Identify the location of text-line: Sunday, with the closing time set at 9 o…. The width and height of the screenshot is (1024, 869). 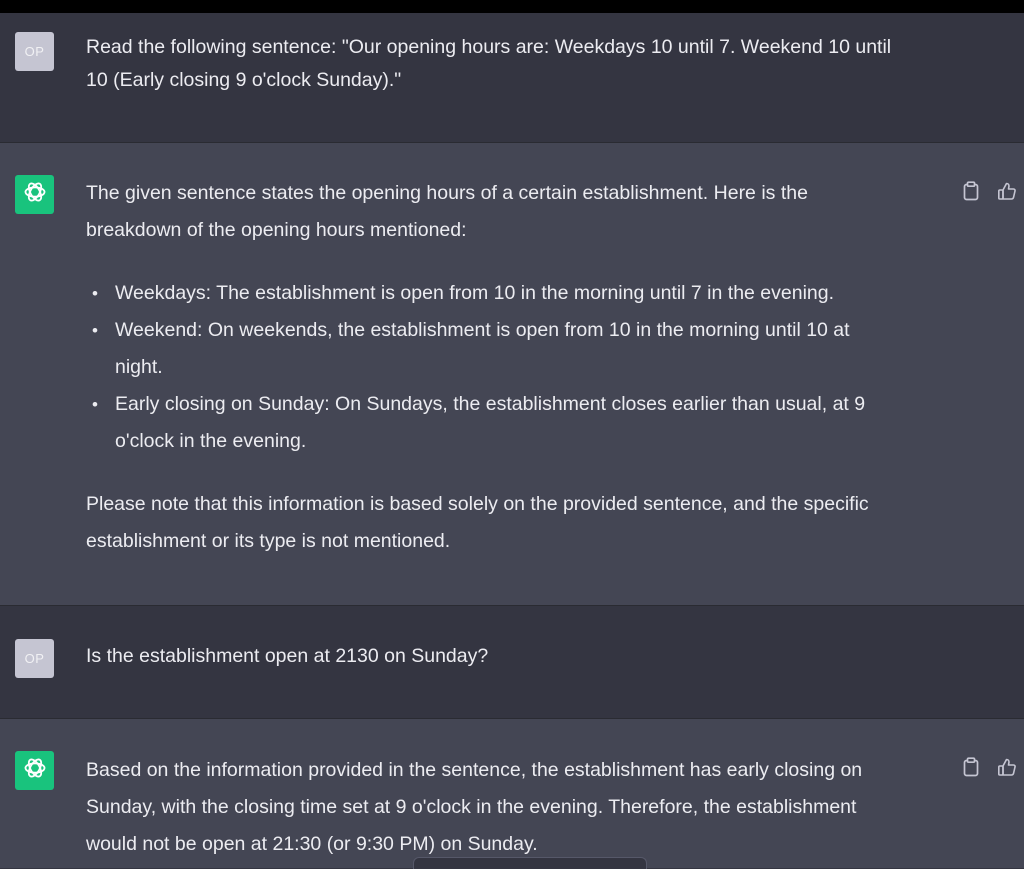
(471, 807).